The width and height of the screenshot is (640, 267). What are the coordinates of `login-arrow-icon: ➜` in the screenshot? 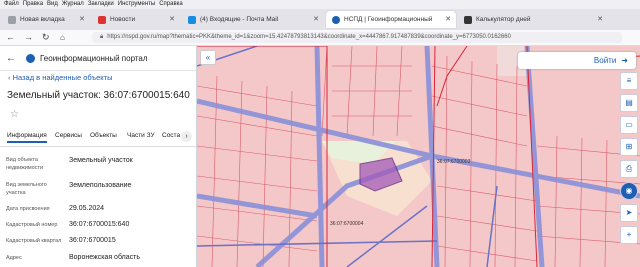 It's located at (624, 60).